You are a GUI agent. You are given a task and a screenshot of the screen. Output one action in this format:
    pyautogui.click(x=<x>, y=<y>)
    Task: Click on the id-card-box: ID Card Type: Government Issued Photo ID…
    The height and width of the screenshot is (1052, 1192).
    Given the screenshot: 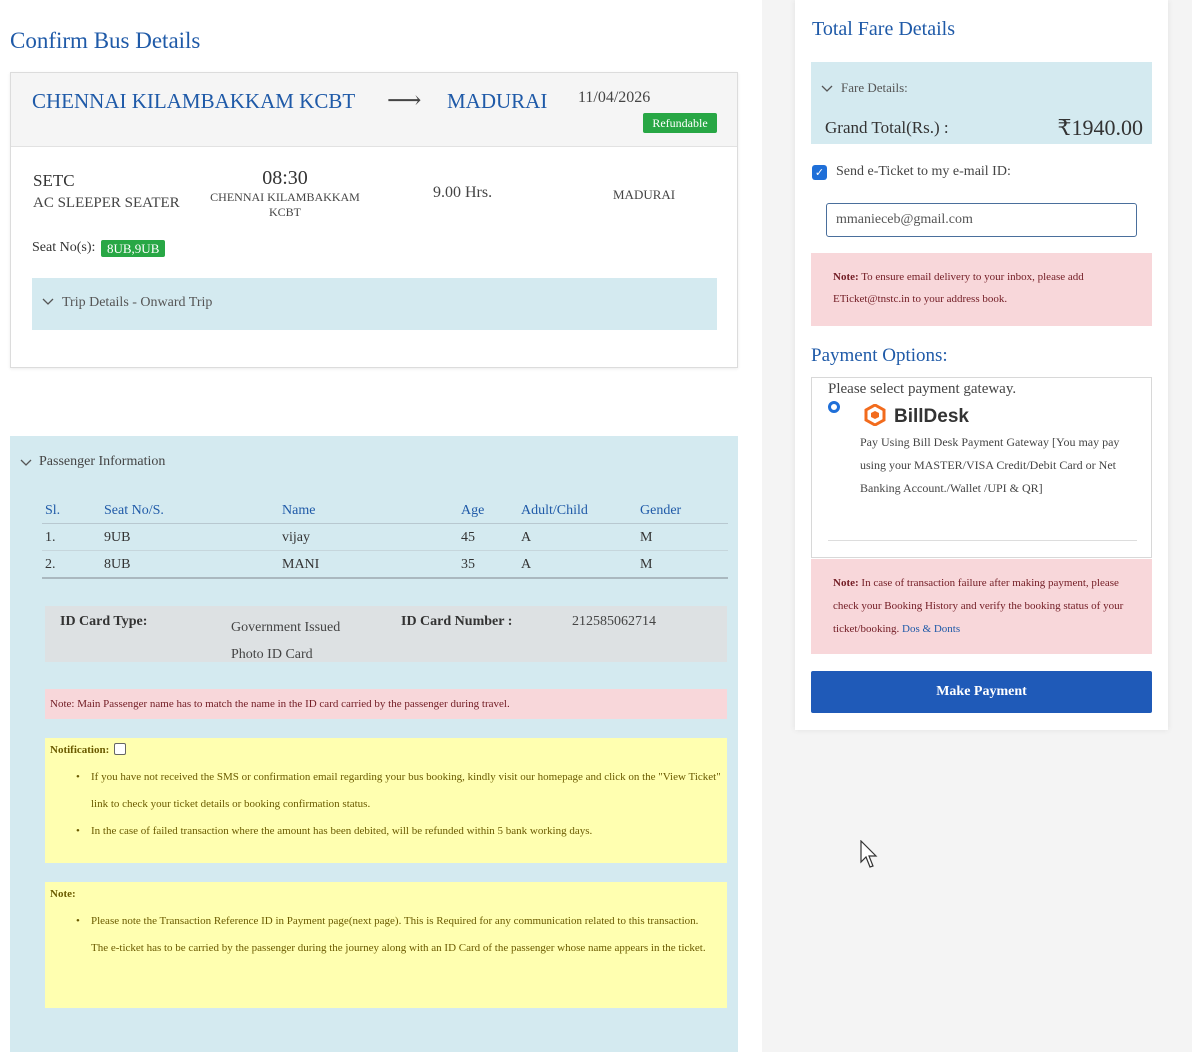 What is the action you would take?
    pyautogui.click(x=386, y=634)
    